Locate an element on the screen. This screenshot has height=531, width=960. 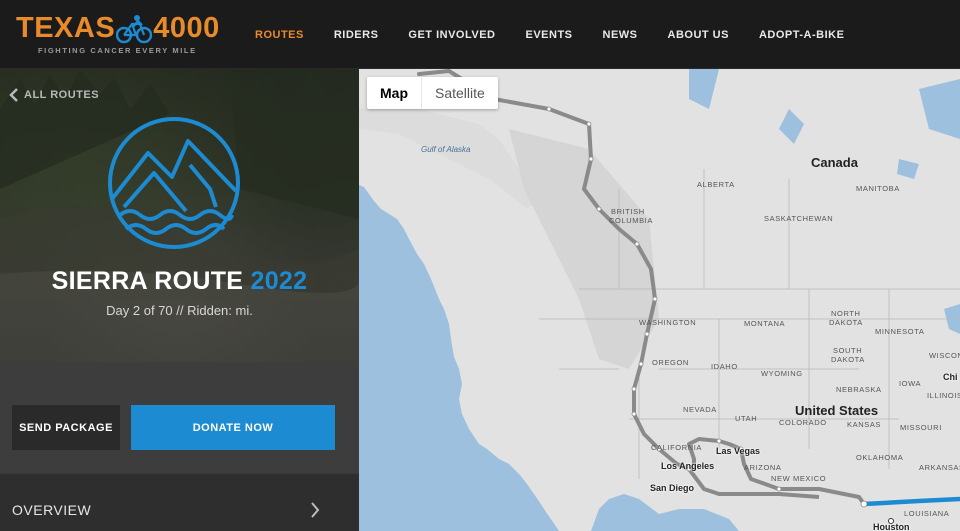
label-utah: UTAH is located at coordinates (746, 418).